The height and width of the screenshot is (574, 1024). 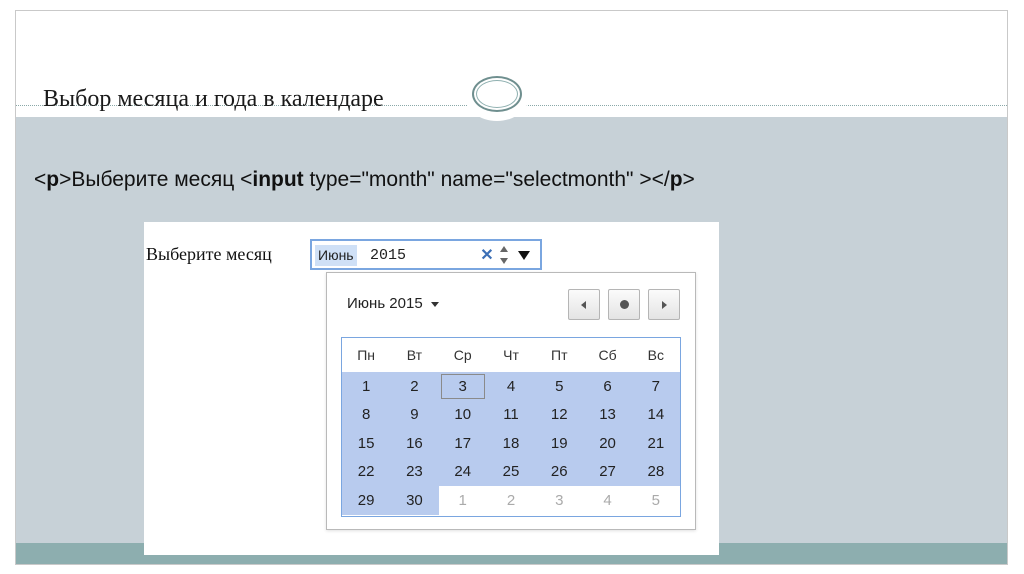 I want to click on prev-month-button, so click(x=584, y=304).